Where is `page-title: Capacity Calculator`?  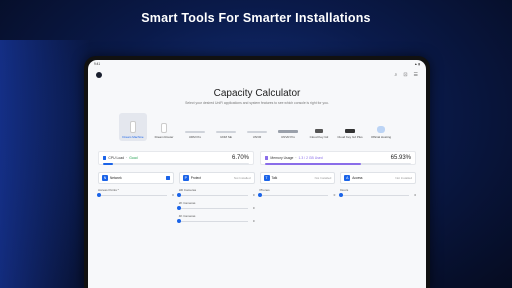
page-title: Capacity Calculator is located at coordinates (257, 93).